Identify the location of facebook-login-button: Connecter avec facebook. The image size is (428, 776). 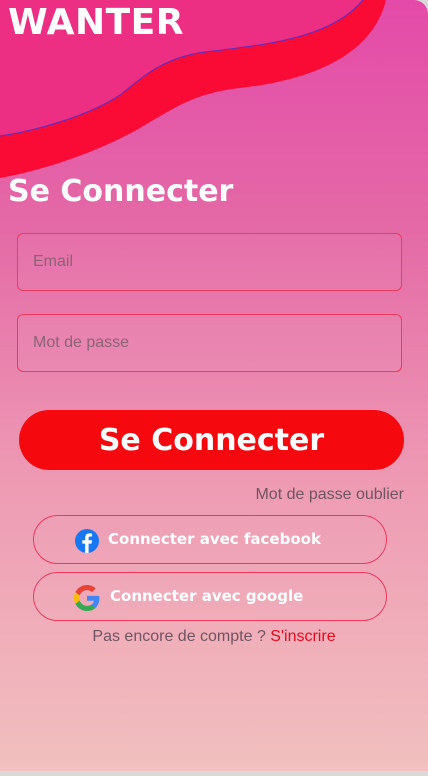
(210, 539).